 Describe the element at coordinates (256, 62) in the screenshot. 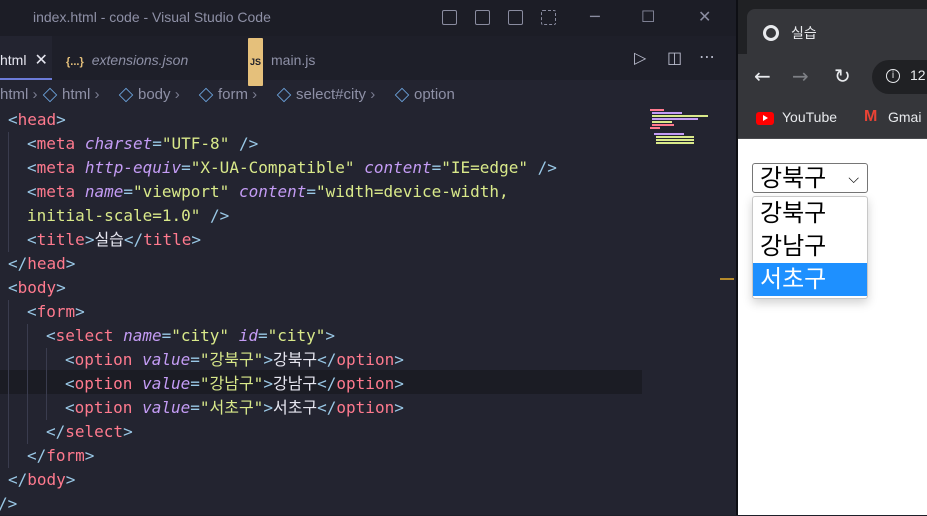

I see `js-file-icon: JS` at that location.